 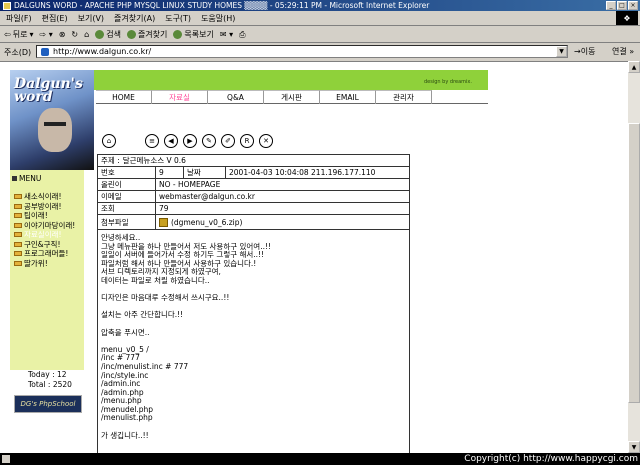 What do you see at coordinates (634, 447) in the screenshot?
I see `scroll-down-icon: ▼` at bounding box center [634, 447].